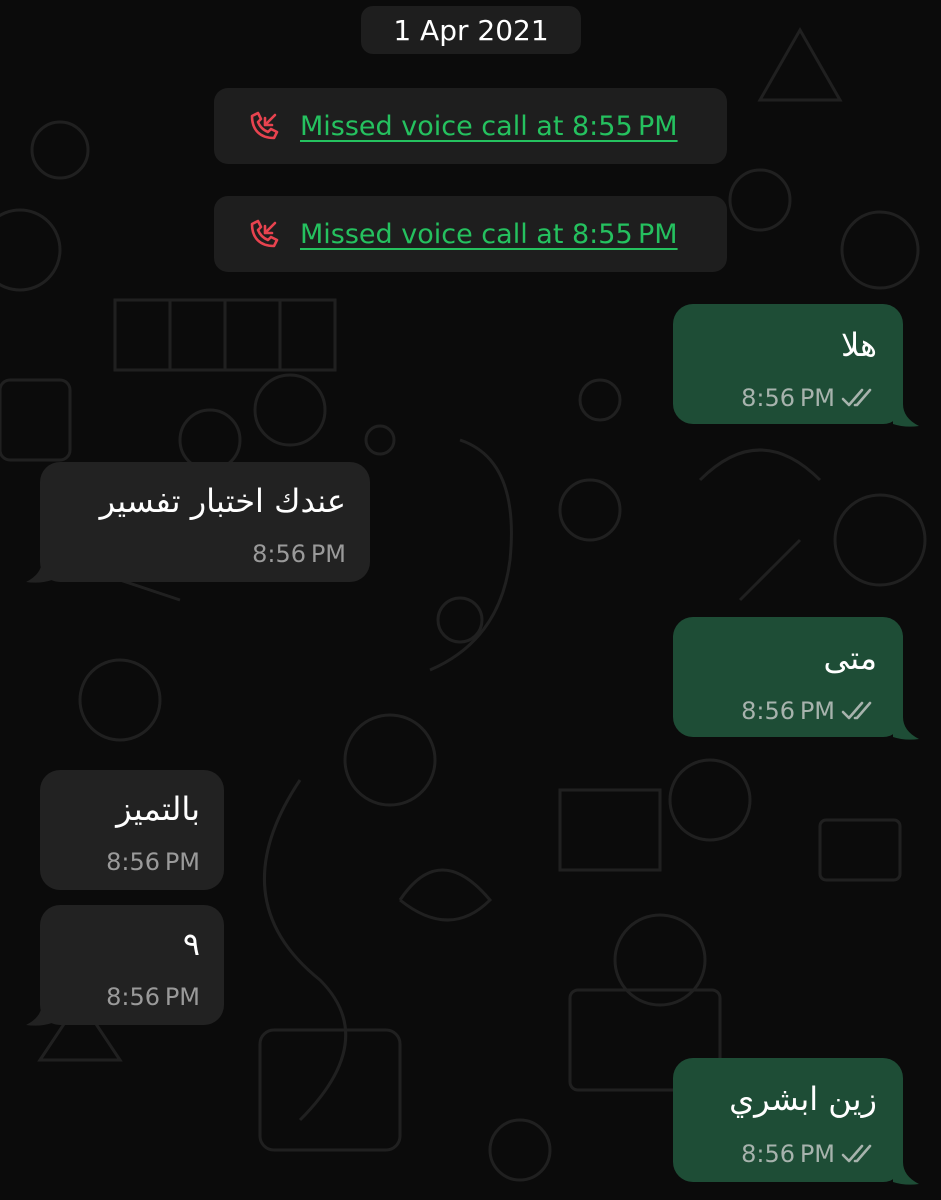 The height and width of the screenshot is (1200, 941). Describe the element at coordinates (158, 809) in the screenshot. I see `message-text: بالتميز` at that location.